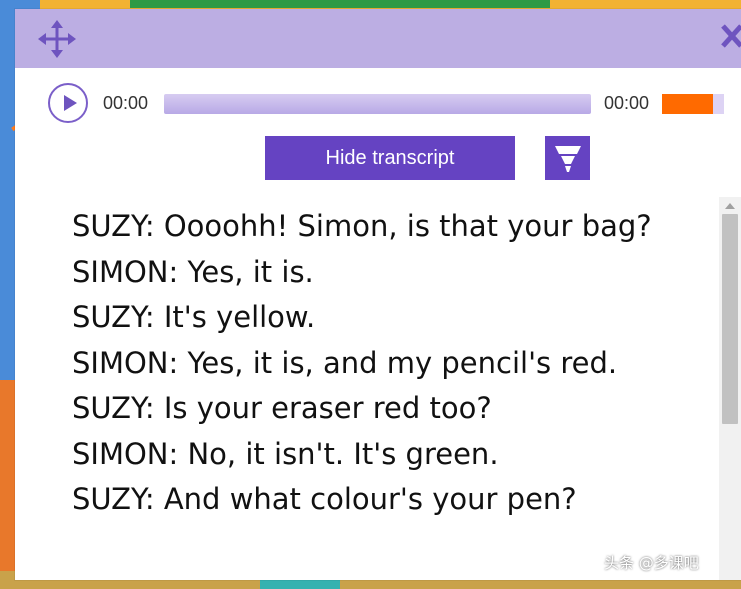 The width and height of the screenshot is (741, 589). What do you see at coordinates (282, 408) in the screenshot?
I see `transcript-line: SUZY: Is your eraser red too?` at bounding box center [282, 408].